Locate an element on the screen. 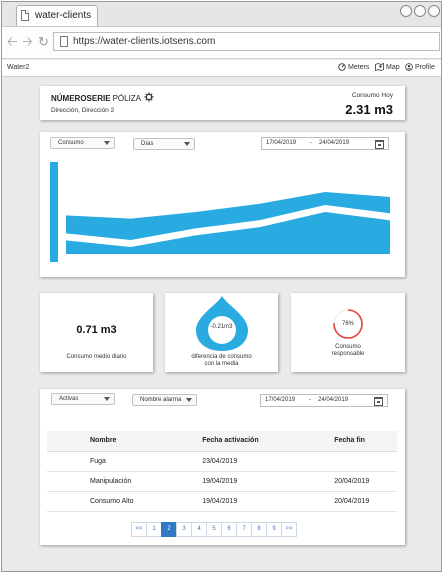 This screenshot has width=445, height=574. app-navbar: Water2 Meters Map Profile is located at coordinates (221, 68).